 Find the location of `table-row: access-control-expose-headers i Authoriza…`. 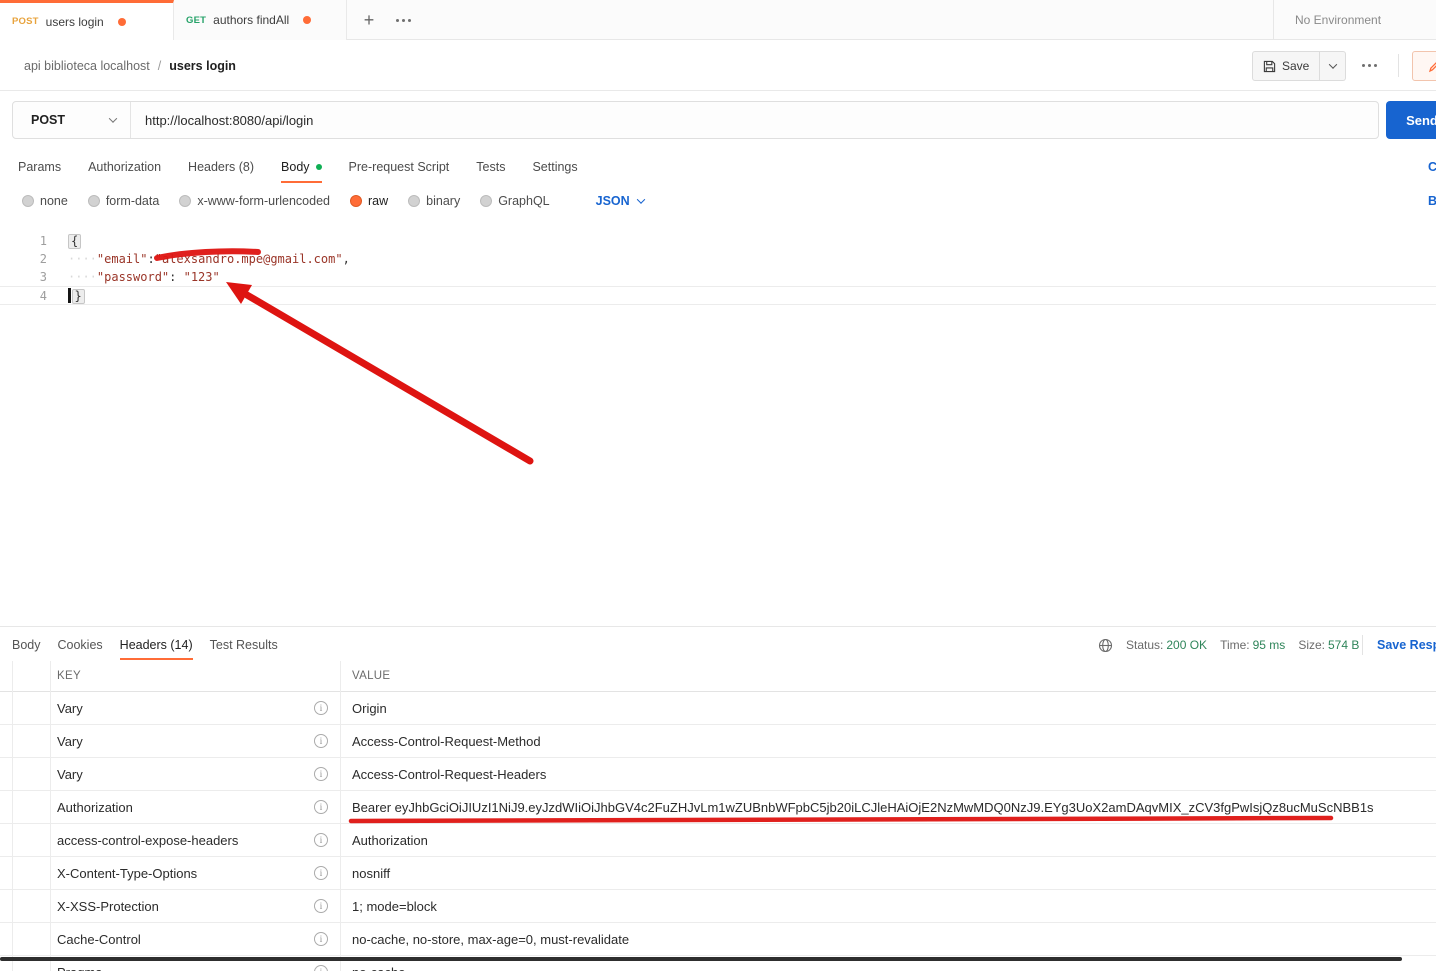

table-row: access-control-expose-headers i Authoriza… is located at coordinates (718, 840).